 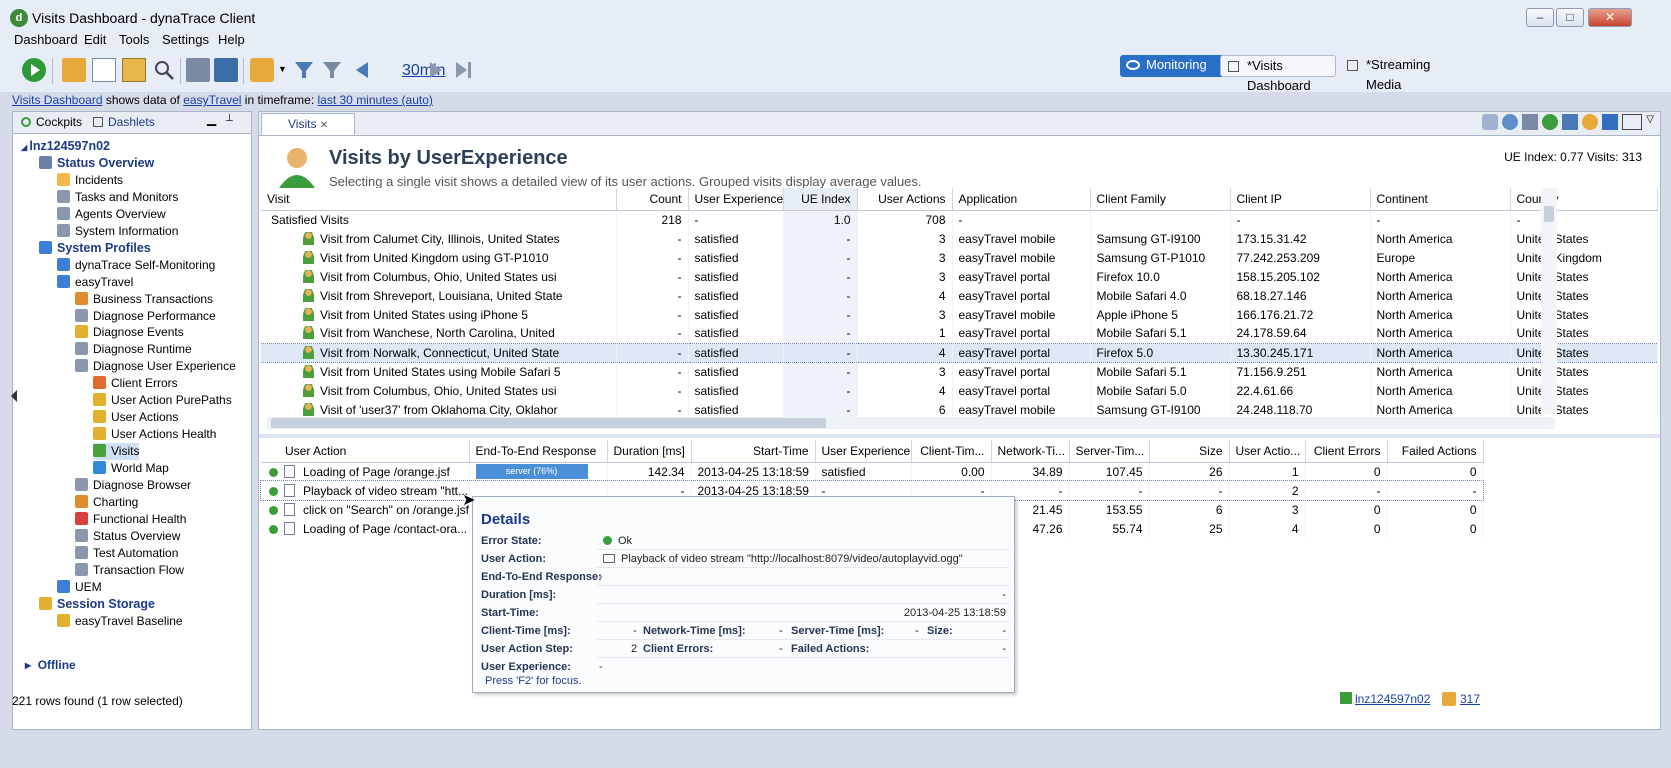 I want to click on tree-item: Visits, so click(x=116, y=452).